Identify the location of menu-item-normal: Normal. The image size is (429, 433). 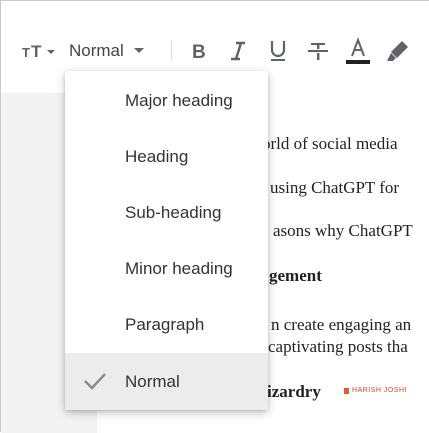
(166, 381).